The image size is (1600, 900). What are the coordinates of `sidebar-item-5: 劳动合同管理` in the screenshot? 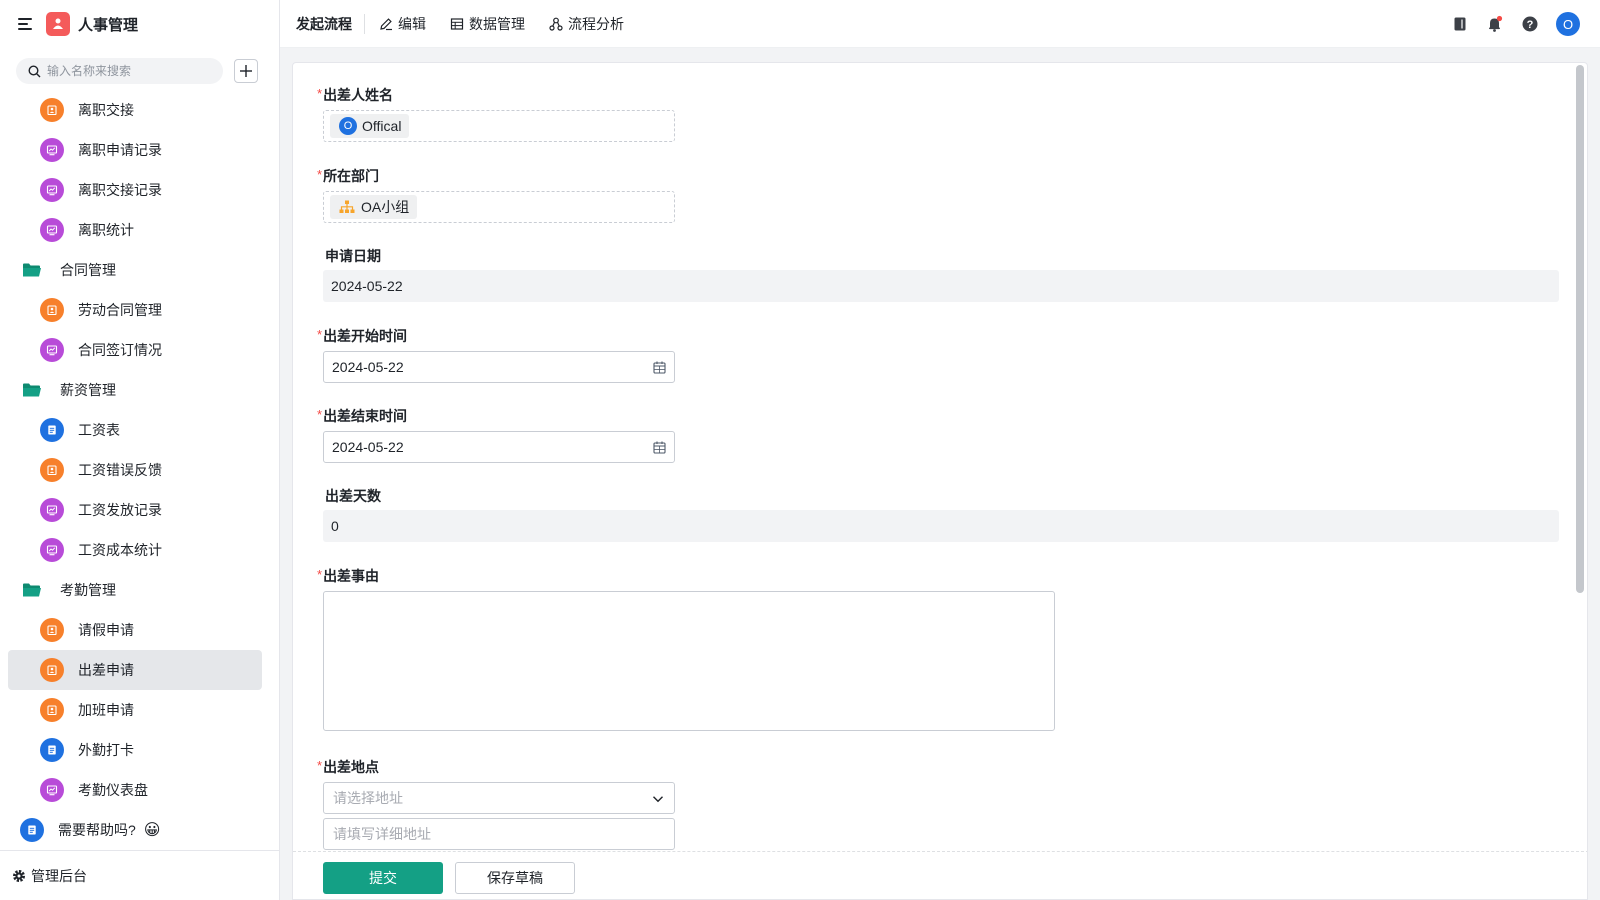 It's located at (135, 310).